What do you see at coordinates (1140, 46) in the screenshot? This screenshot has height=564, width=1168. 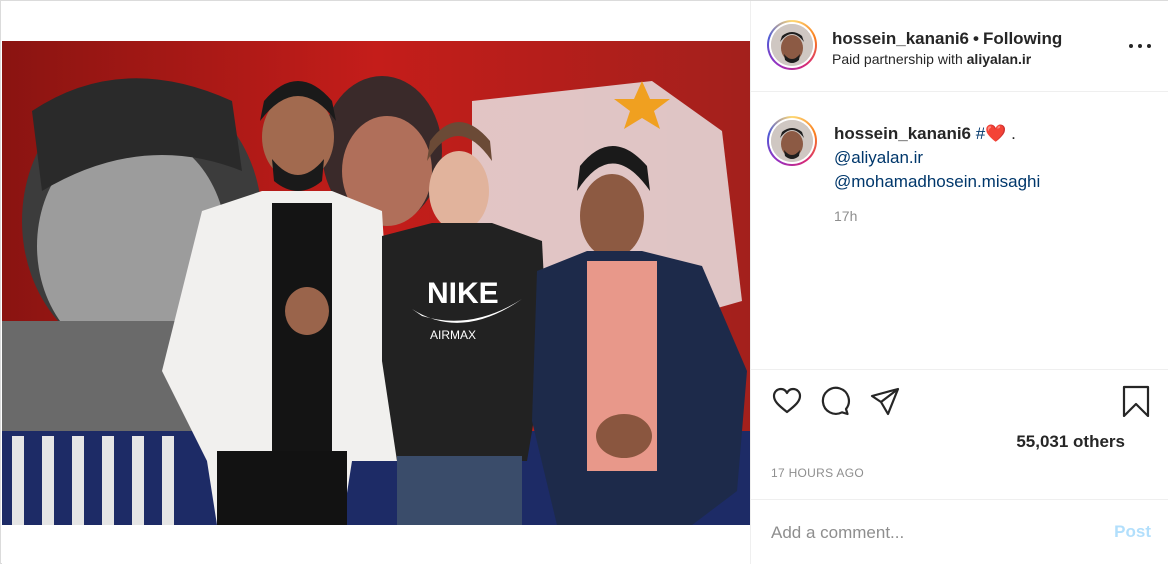 I see `more-options-icon` at bounding box center [1140, 46].